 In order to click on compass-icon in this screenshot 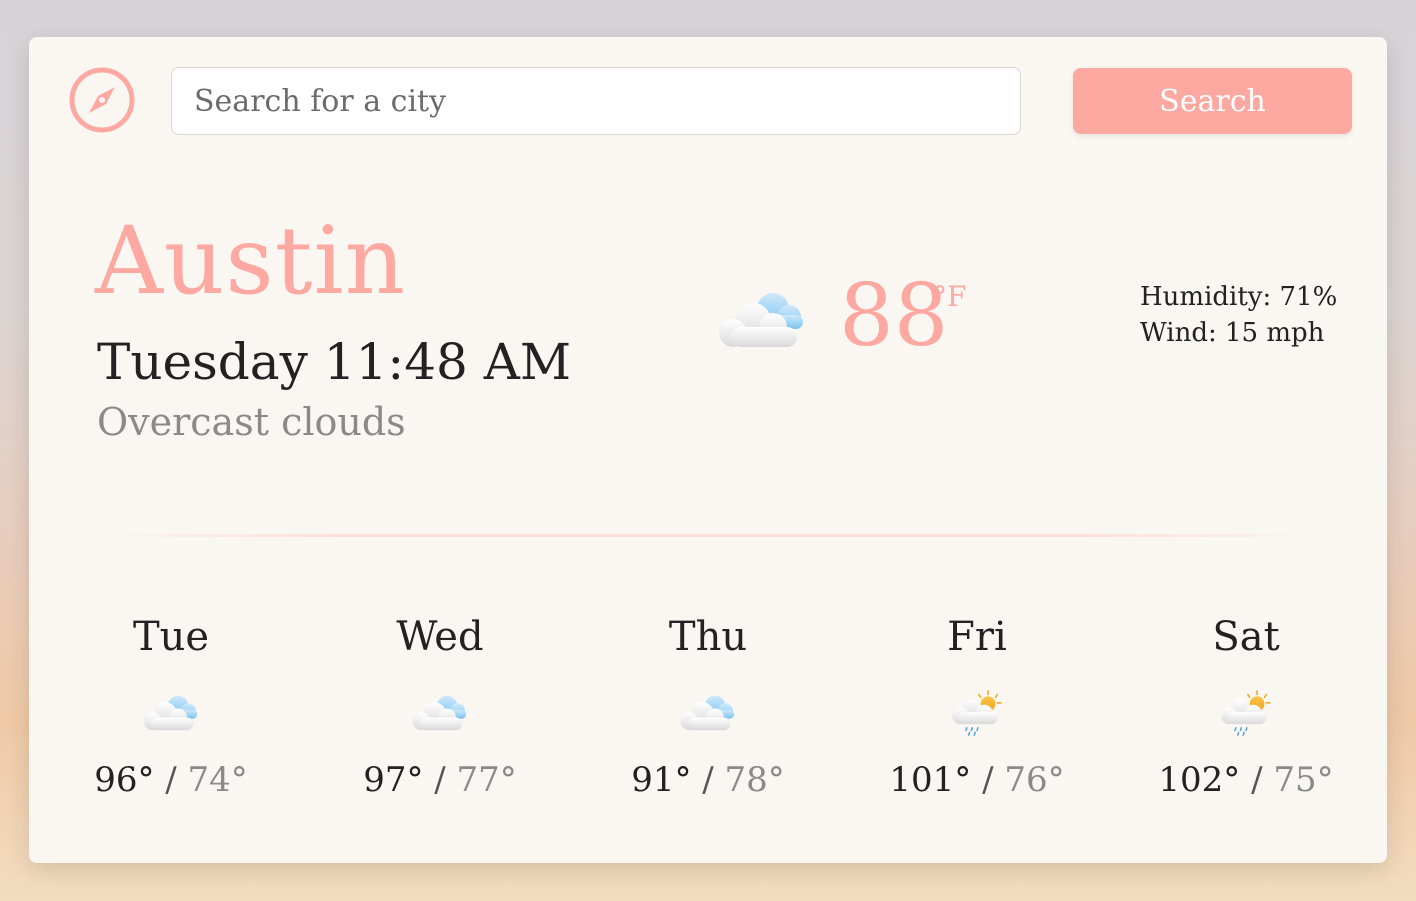, I will do `click(102, 100)`.